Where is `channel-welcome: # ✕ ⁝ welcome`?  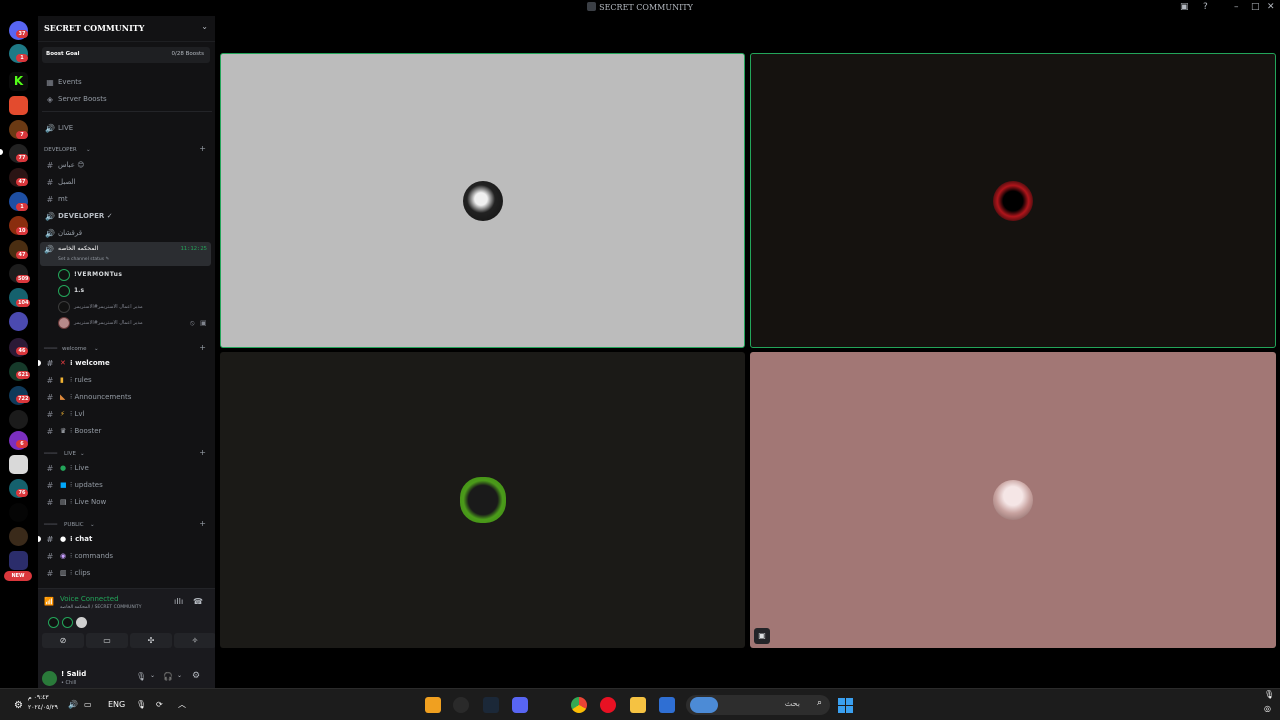
channel-welcome: # ✕ ⁝ welcome is located at coordinates (125, 363).